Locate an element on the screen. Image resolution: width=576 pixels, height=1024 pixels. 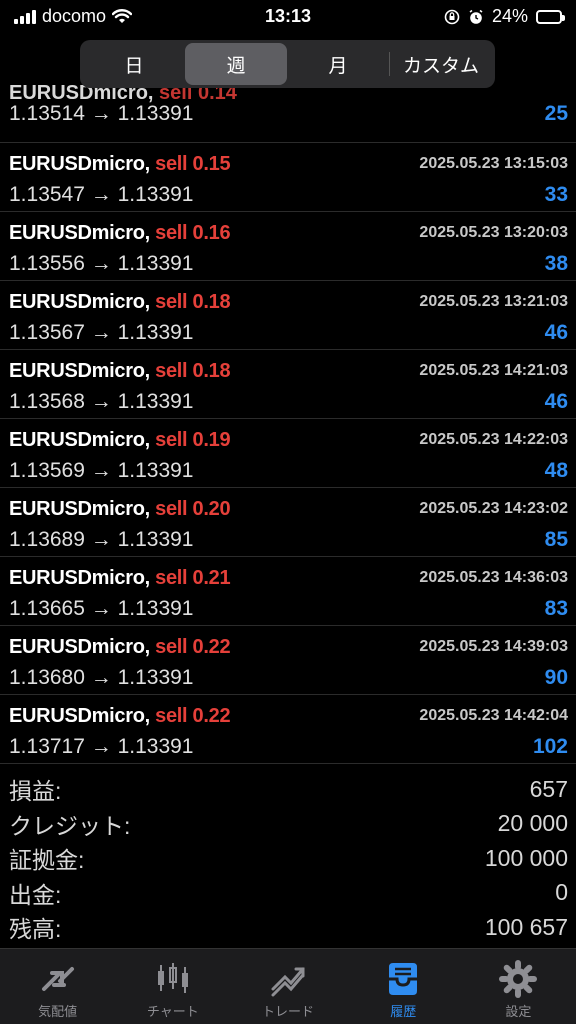
history-icon is located at coordinates (403, 979).